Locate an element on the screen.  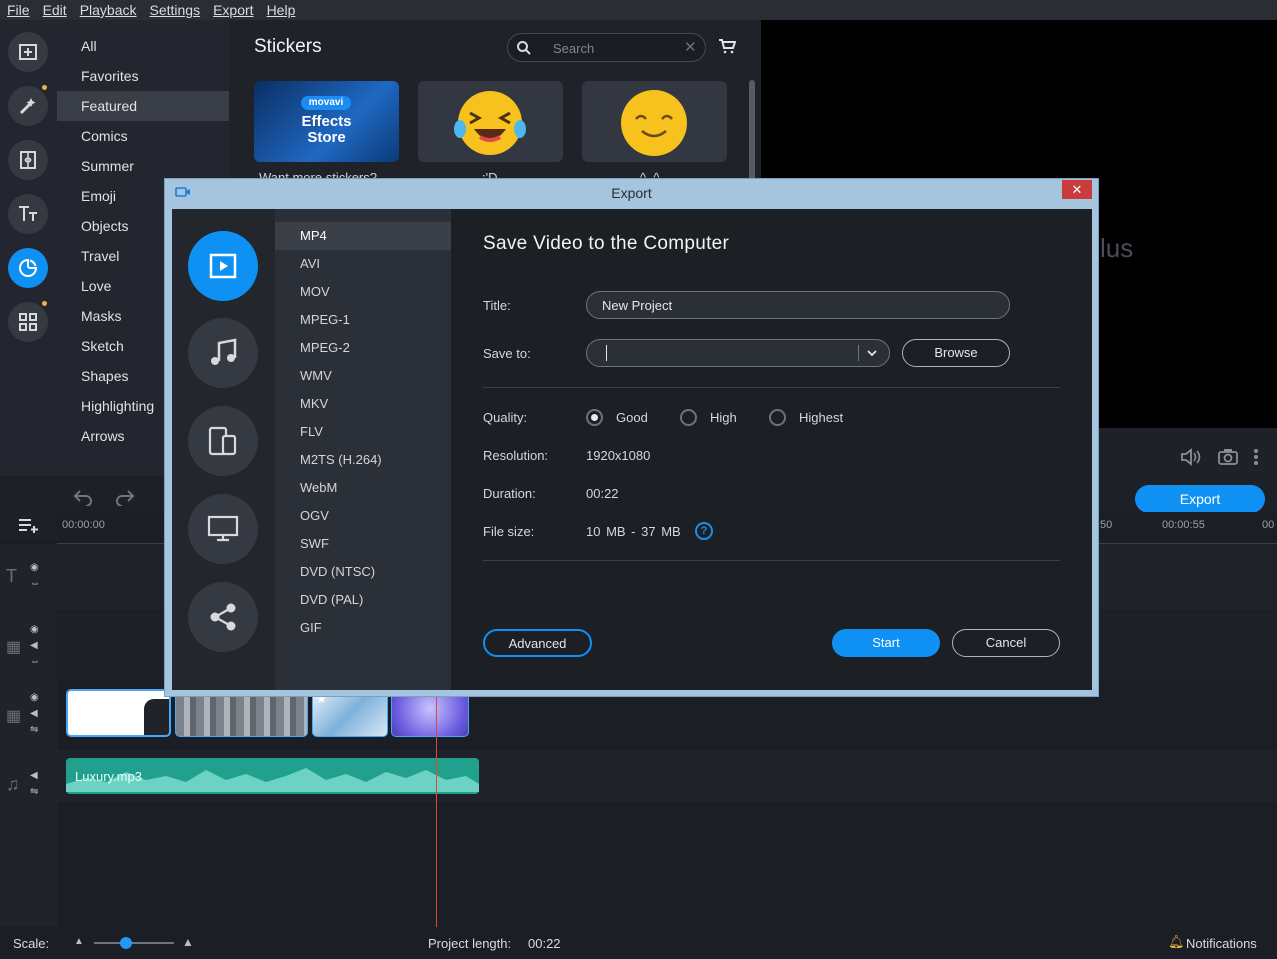
zoom-out-icon: ▲ is located at coordinates (79, 941).